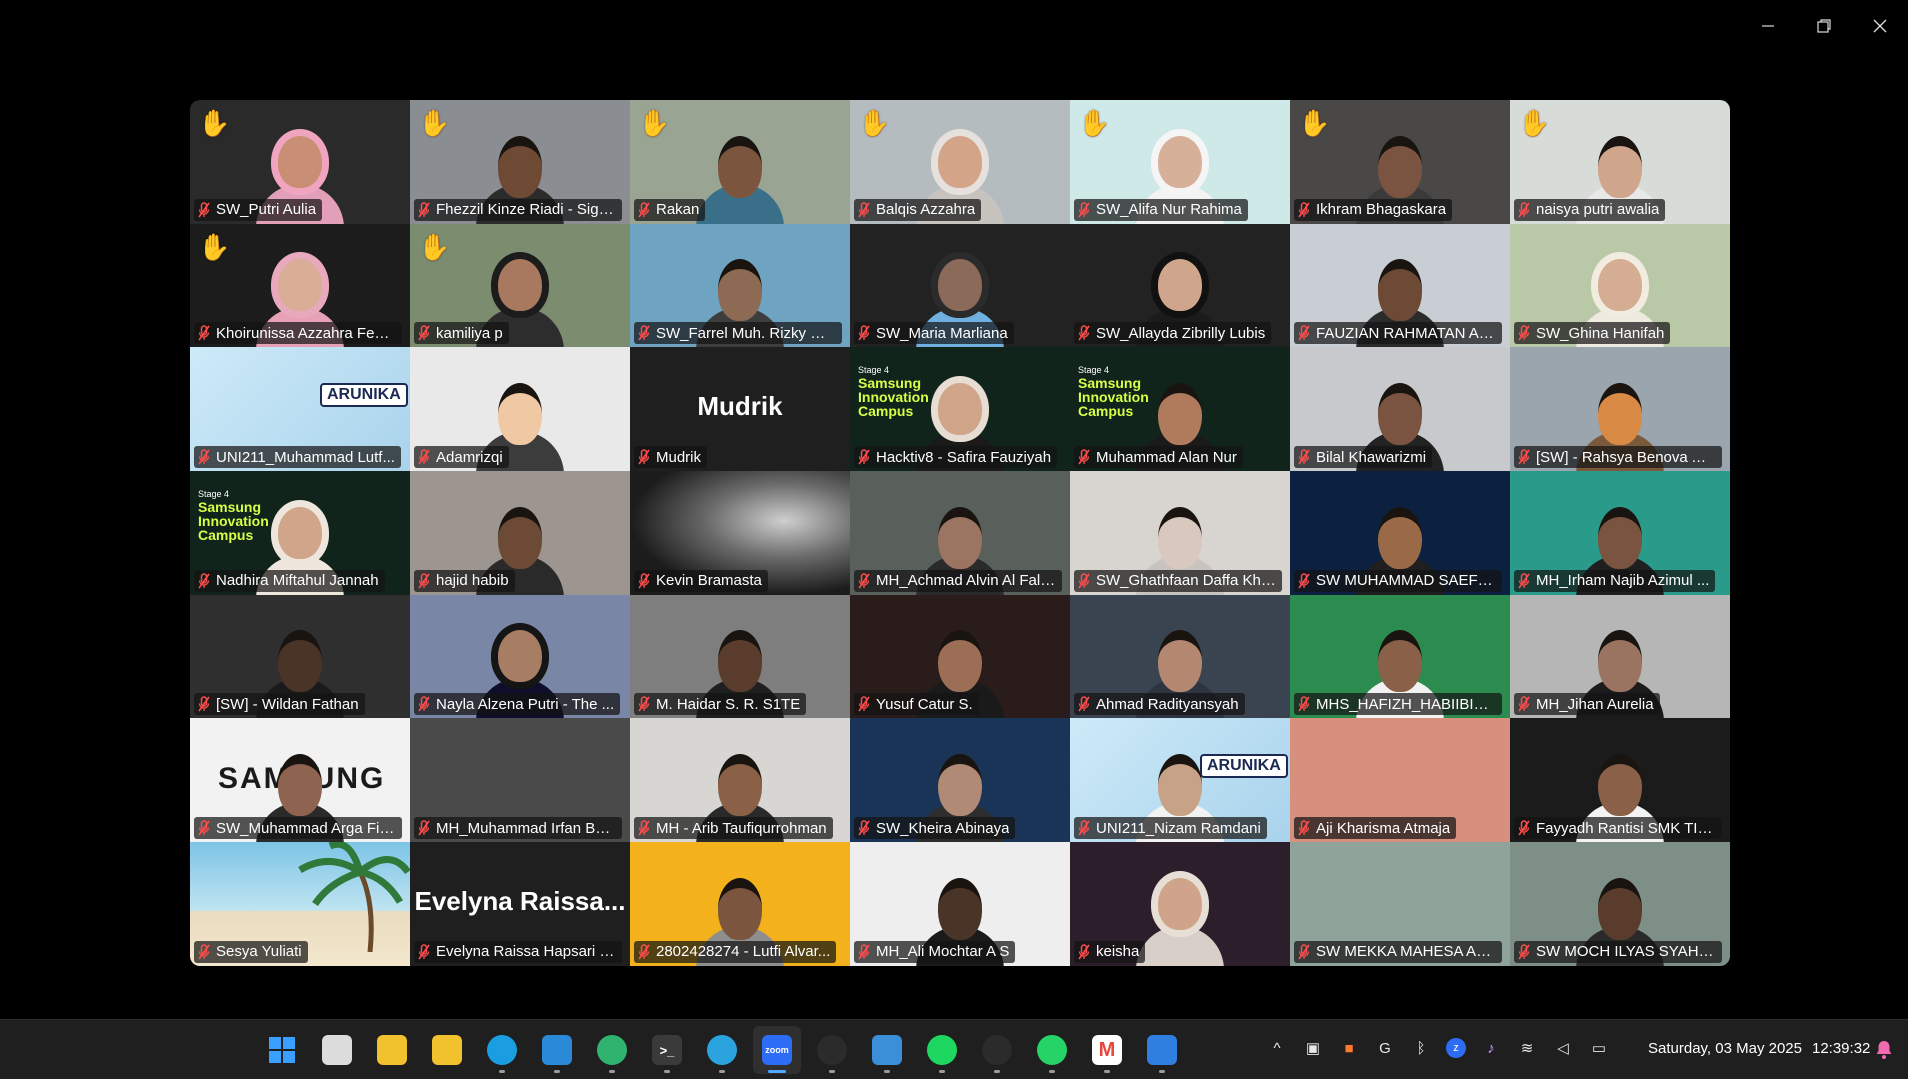  I want to click on minimize-icon, so click(1768, 26).